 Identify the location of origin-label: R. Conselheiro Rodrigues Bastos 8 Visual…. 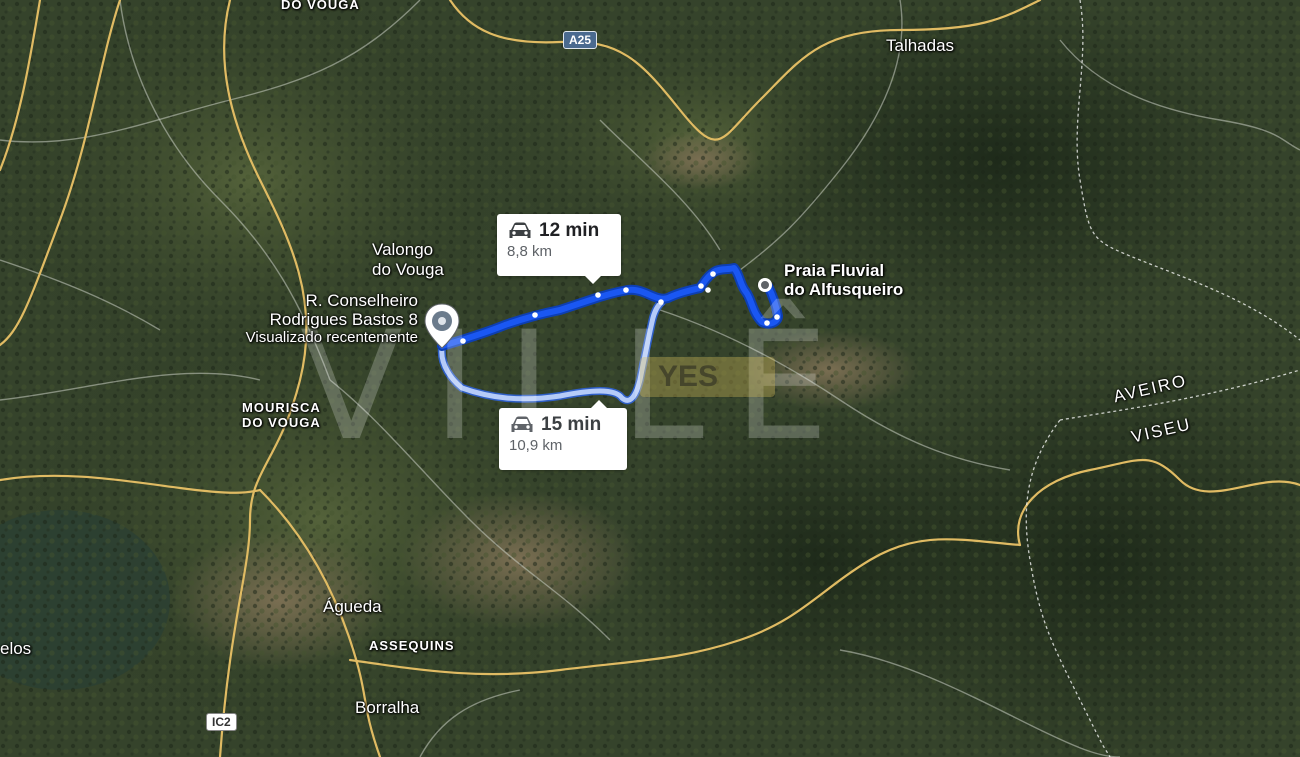
(307, 319).